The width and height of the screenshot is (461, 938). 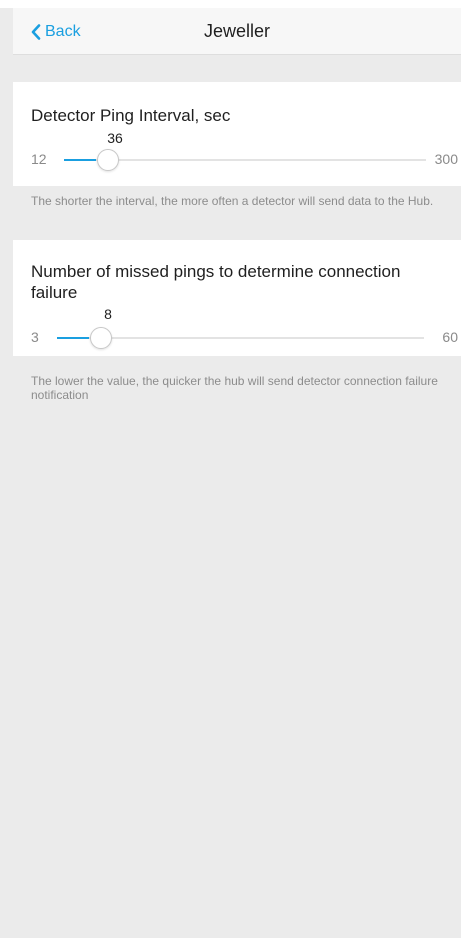 What do you see at coordinates (246, 150) in the screenshot?
I see `ping-interval-slider: 36 12 300` at bounding box center [246, 150].